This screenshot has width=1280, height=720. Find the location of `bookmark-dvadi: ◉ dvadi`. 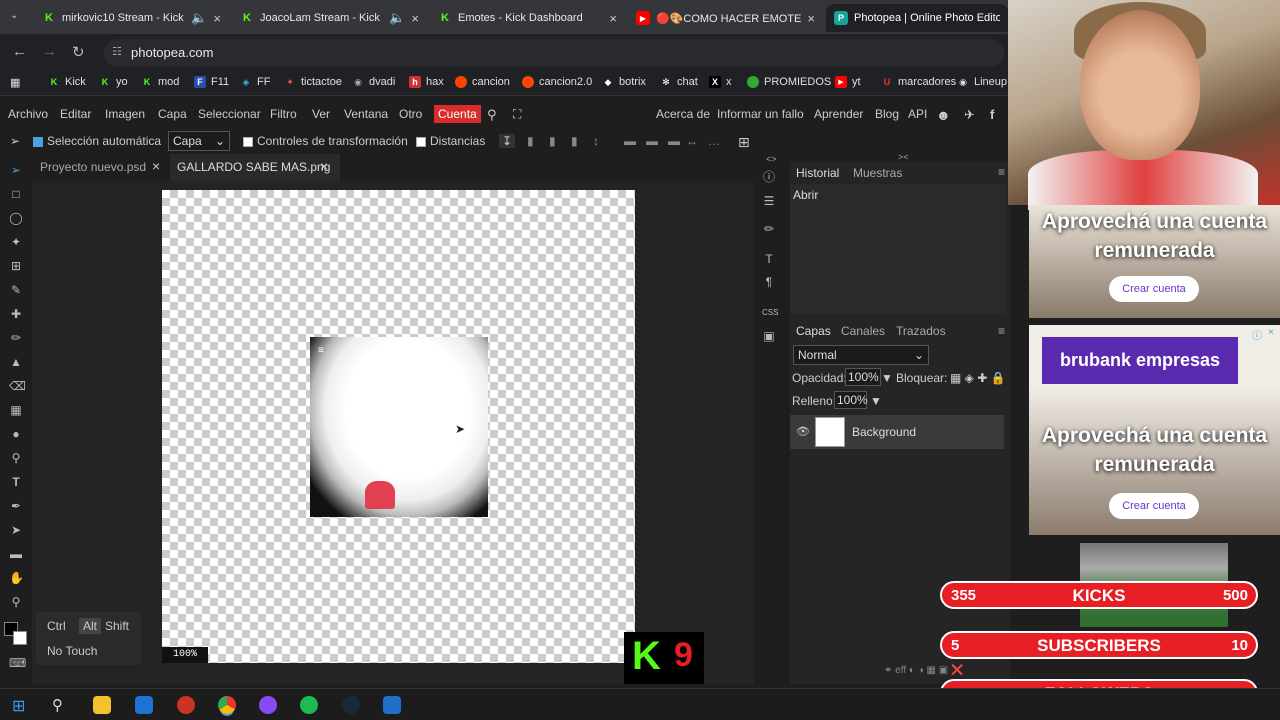

bookmark-dvadi: ◉ dvadi is located at coordinates (373, 82).